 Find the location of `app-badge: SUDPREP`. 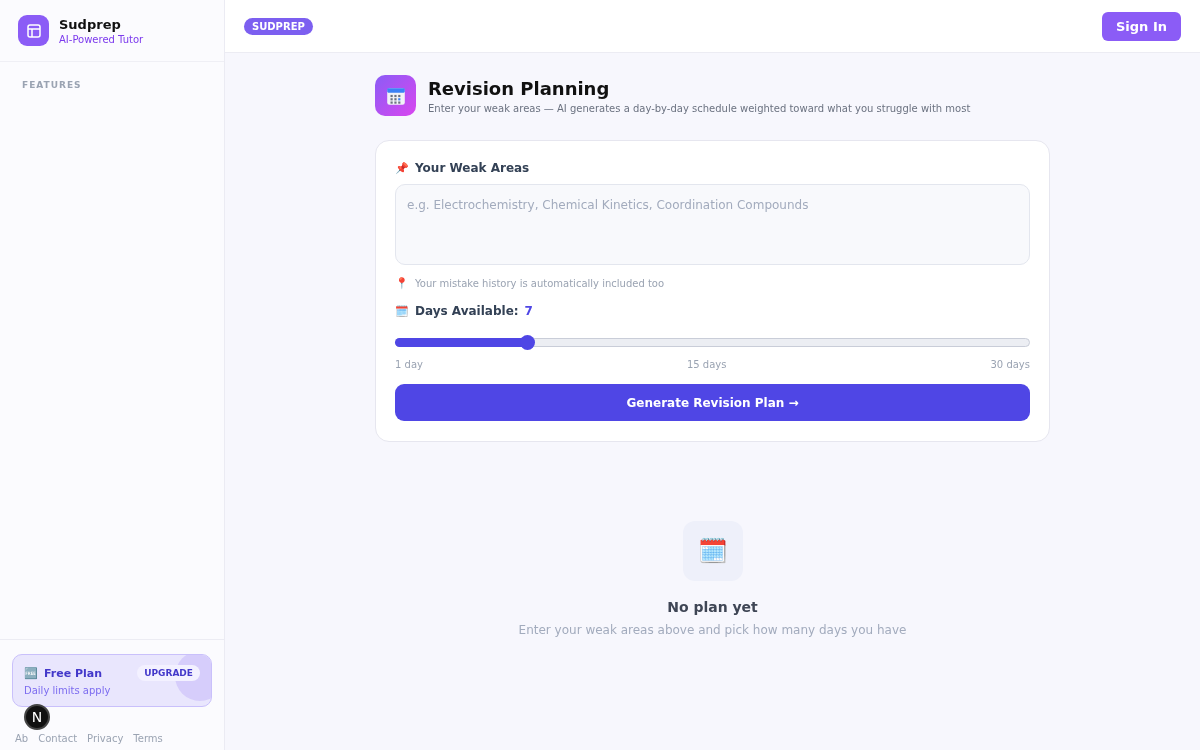

app-badge: SUDPREP is located at coordinates (278, 26).